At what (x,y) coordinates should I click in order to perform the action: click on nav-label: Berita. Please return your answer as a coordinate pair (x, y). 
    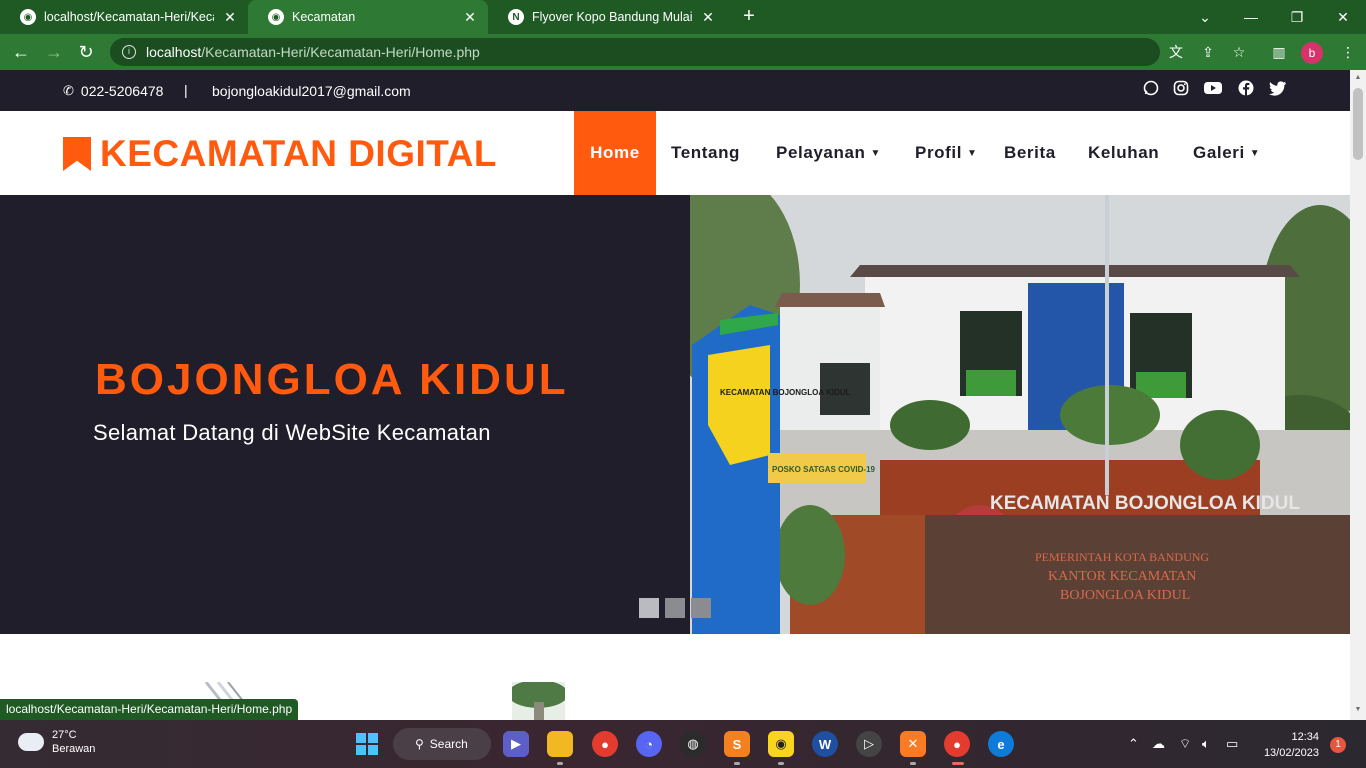
    Looking at the image, I should click on (1030, 152).